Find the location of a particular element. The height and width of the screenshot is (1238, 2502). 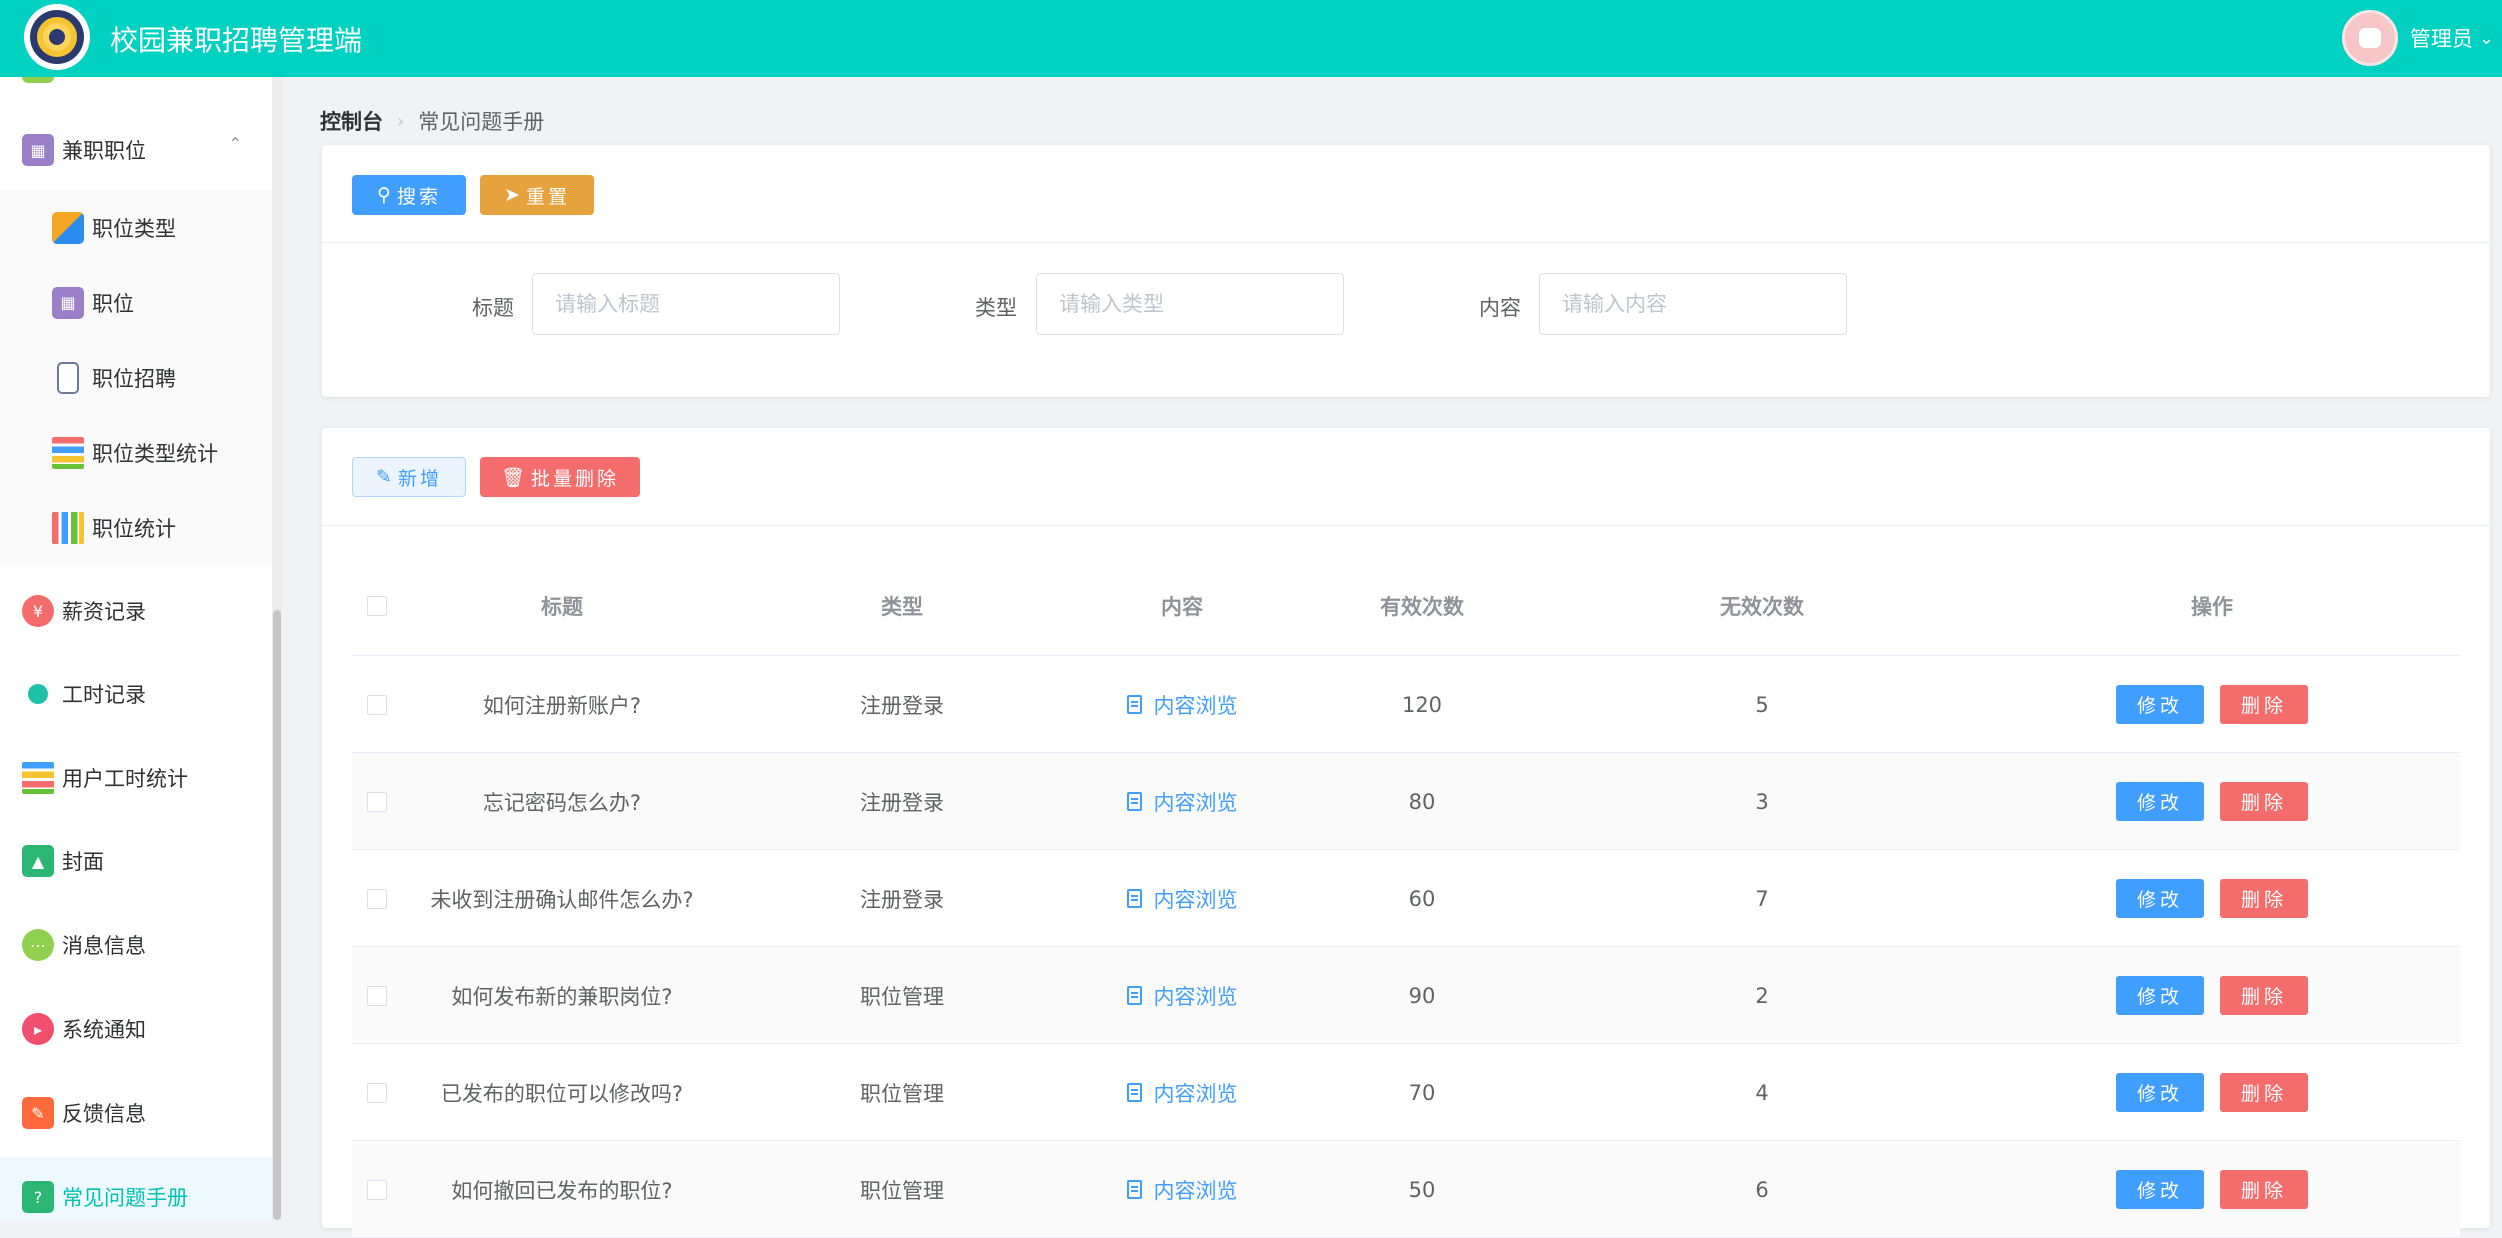

id-card-icon: ▦ is located at coordinates (68, 302).